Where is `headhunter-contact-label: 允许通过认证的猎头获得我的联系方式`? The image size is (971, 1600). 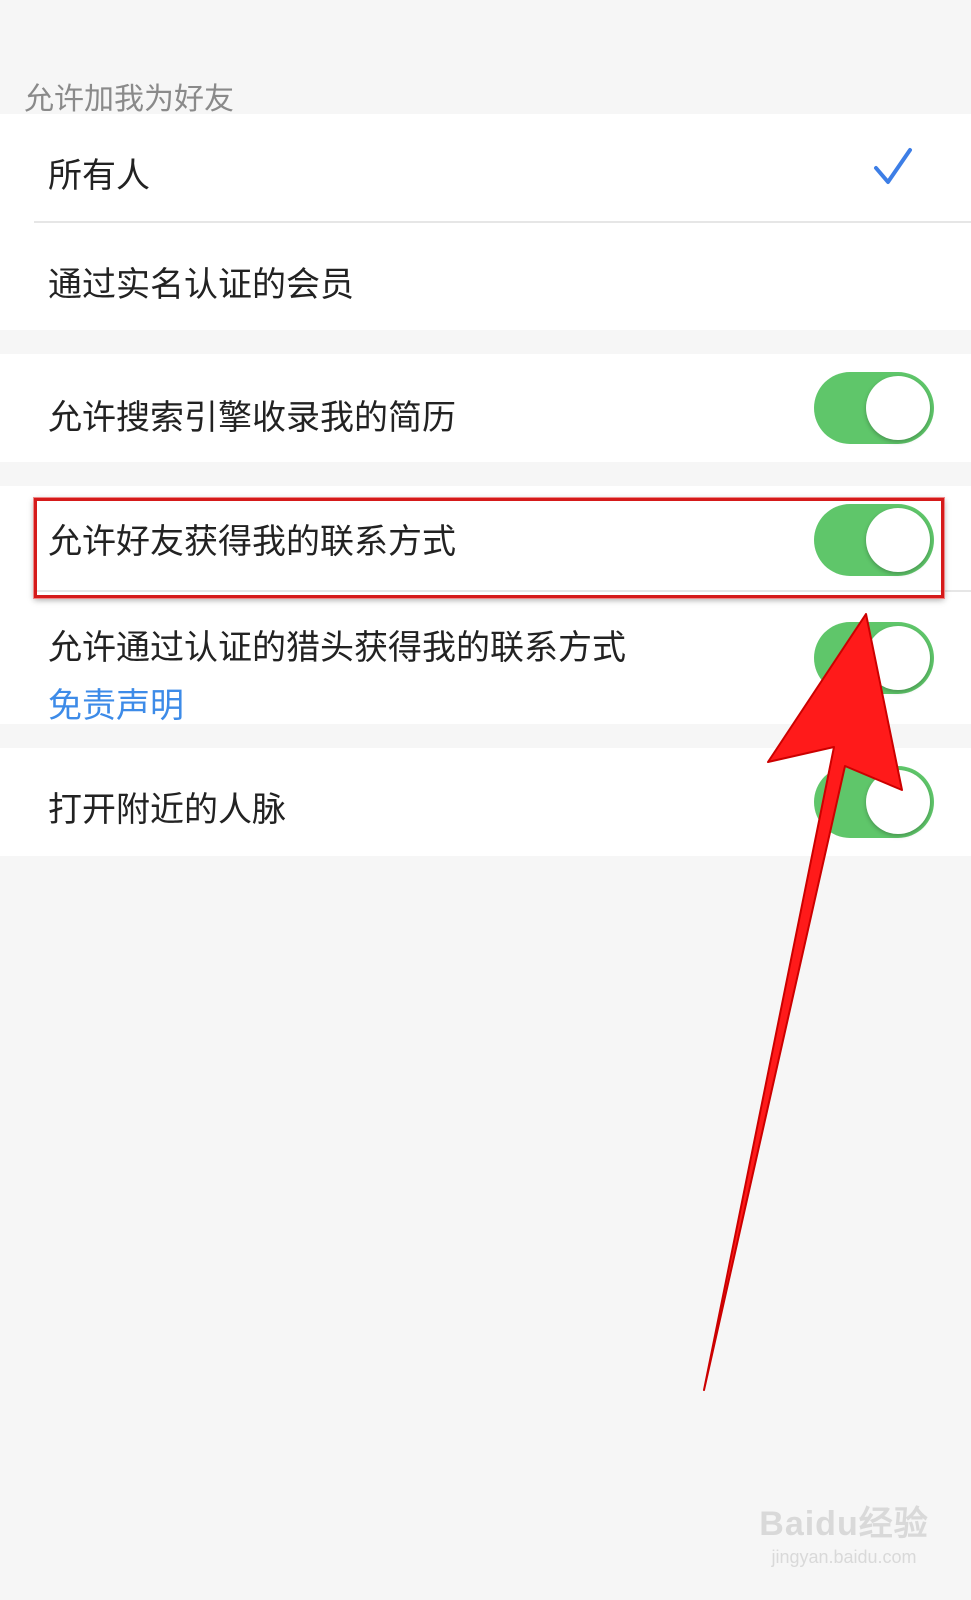 headhunter-contact-label: 允许通过认证的猎头获得我的联系方式 is located at coordinates (337, 648).